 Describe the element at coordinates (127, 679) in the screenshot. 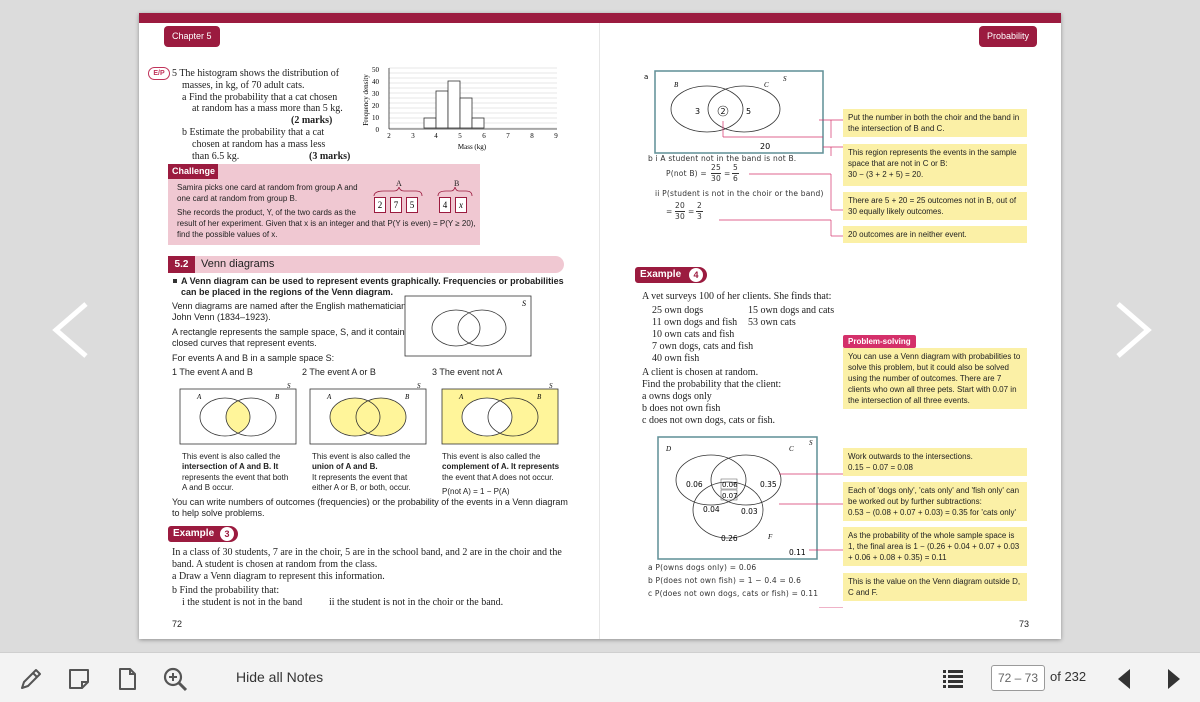

I see `page-icon` at that location.